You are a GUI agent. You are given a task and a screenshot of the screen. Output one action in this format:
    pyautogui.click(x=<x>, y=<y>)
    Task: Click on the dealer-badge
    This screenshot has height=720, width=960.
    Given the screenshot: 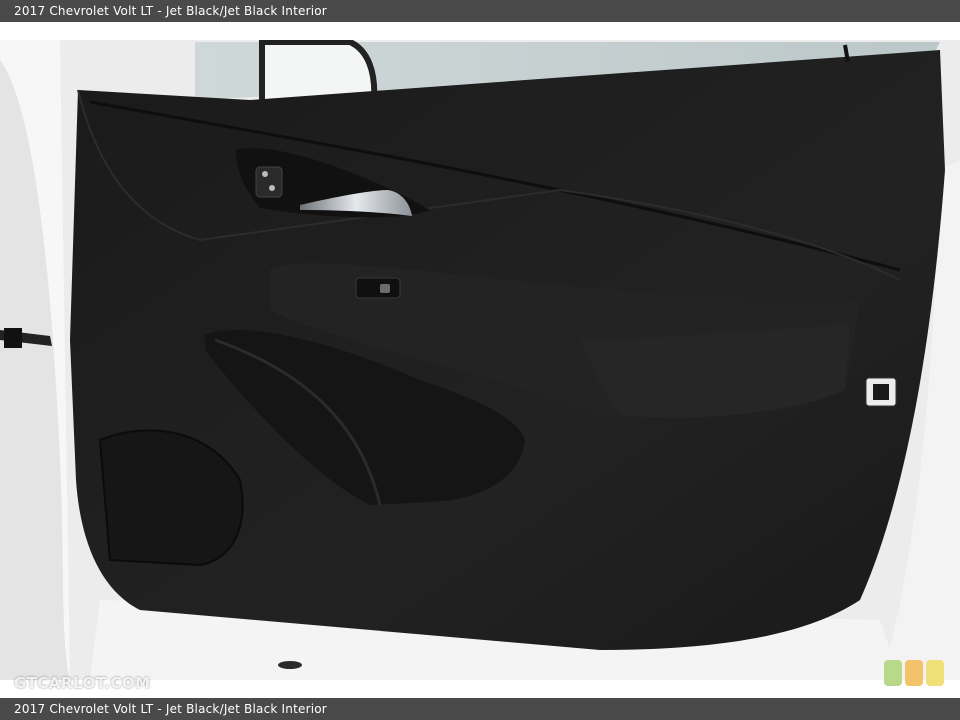 What is the action you would take?
    pyautogui.click(x=914, y=674)
    